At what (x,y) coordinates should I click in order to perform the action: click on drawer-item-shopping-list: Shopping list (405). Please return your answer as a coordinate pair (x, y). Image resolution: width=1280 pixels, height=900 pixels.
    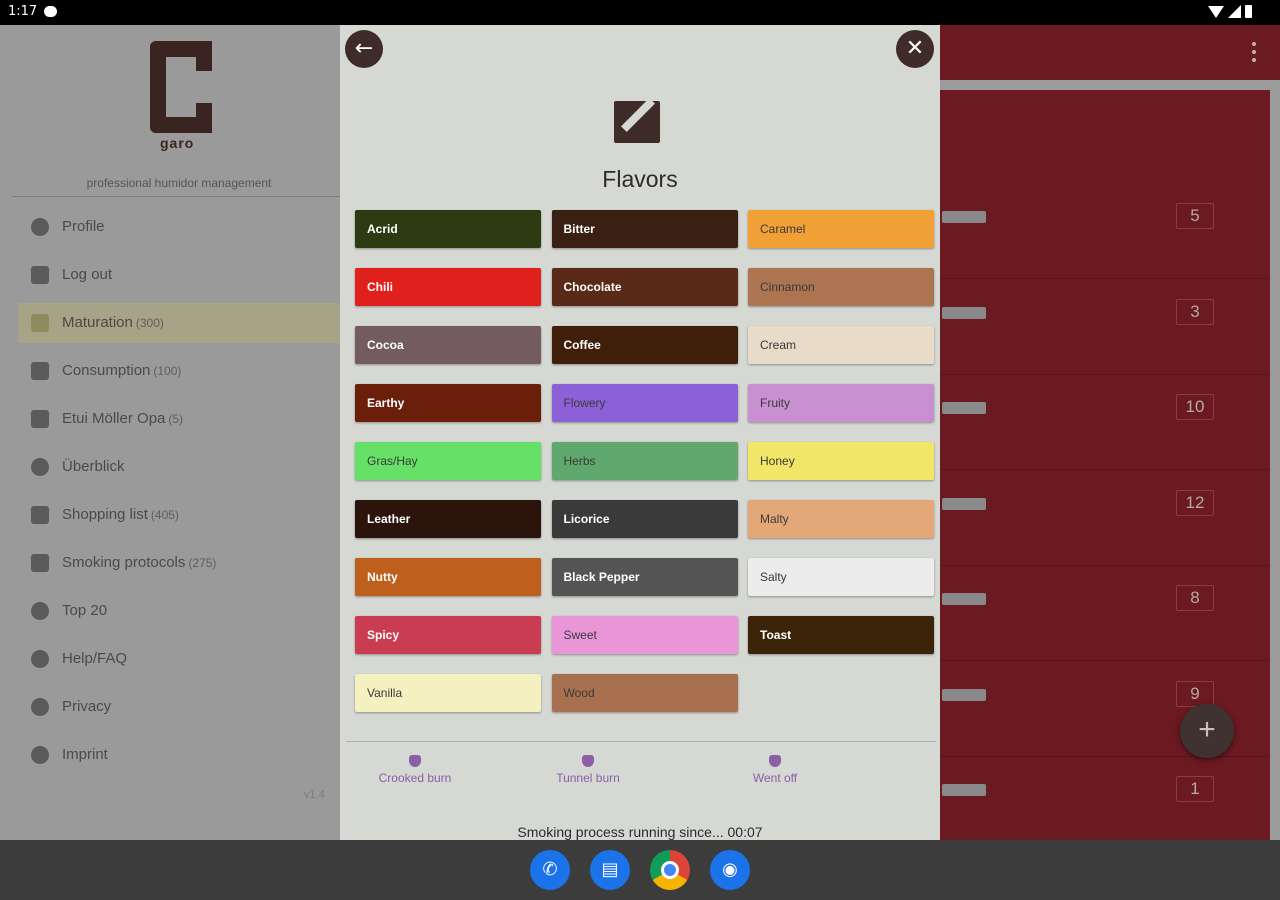
    Looking at the image, I should click on (170, 515).